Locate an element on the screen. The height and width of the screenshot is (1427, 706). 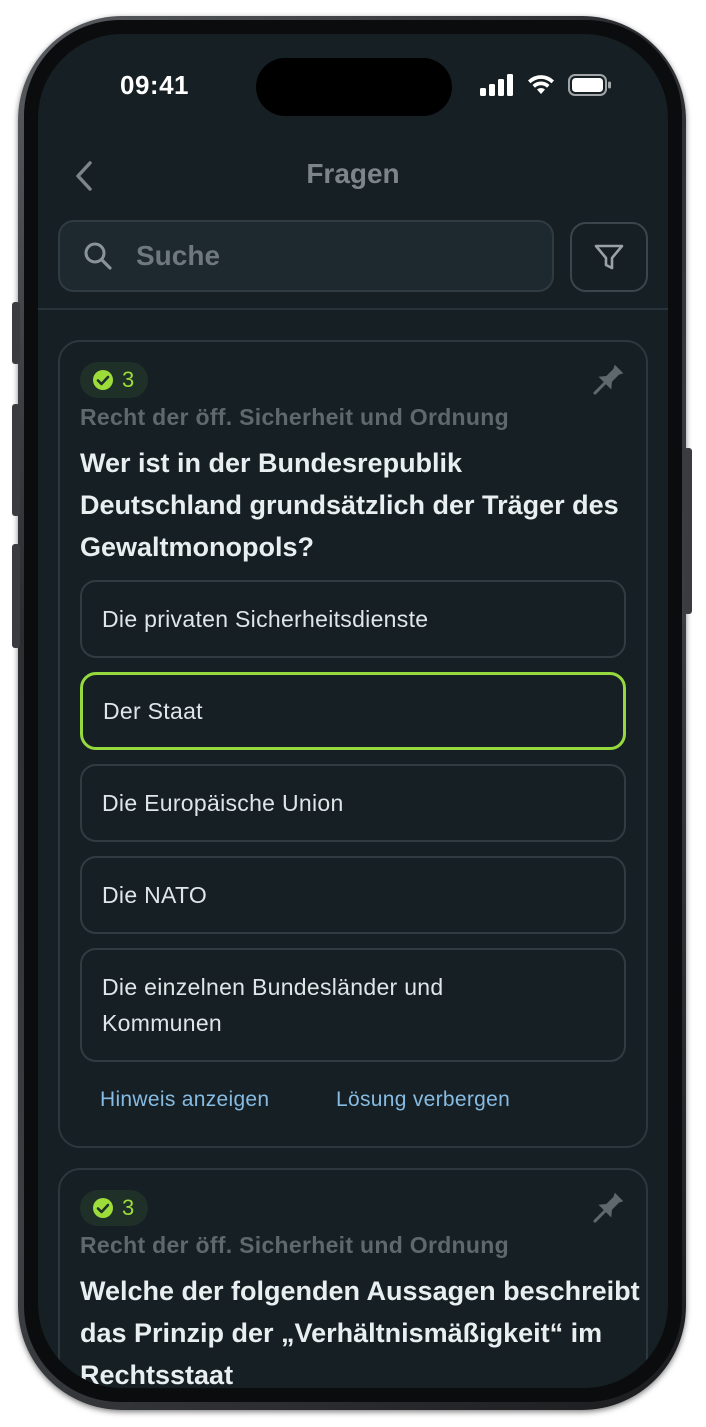
search-box is located at coordinates (306, 256).